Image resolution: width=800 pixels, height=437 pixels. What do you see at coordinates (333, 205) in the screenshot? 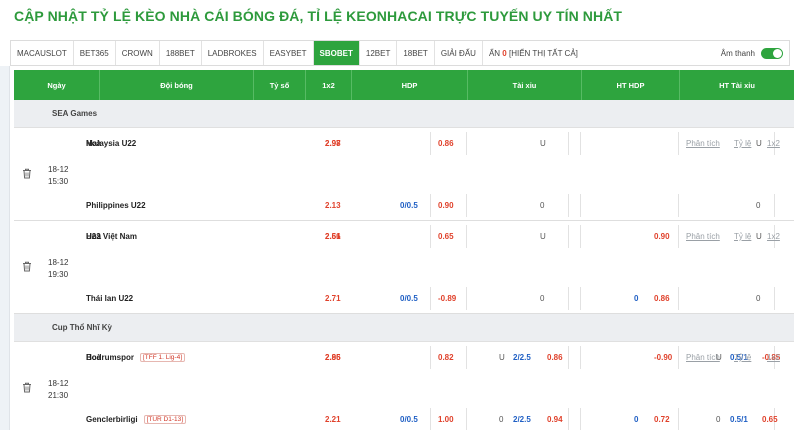
I see `odd-1x2: 2.13` at bounding box center [333, 205].